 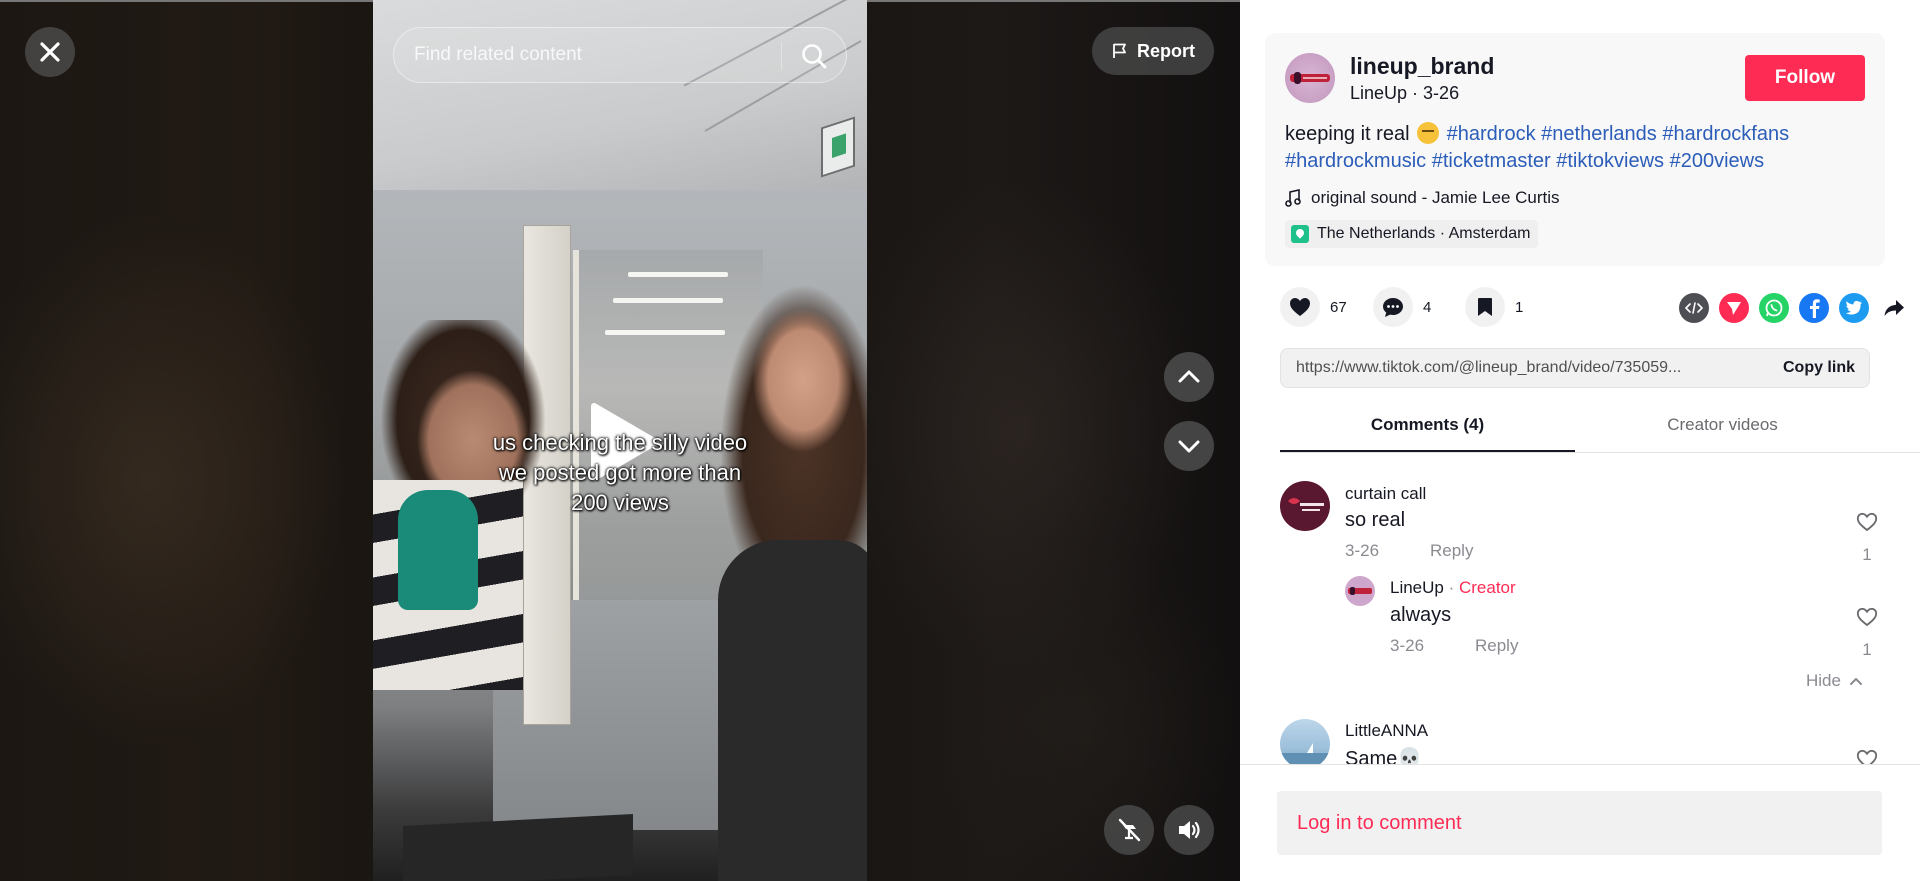 I want to click on reply-text: always, so click(x=1421, y=615).